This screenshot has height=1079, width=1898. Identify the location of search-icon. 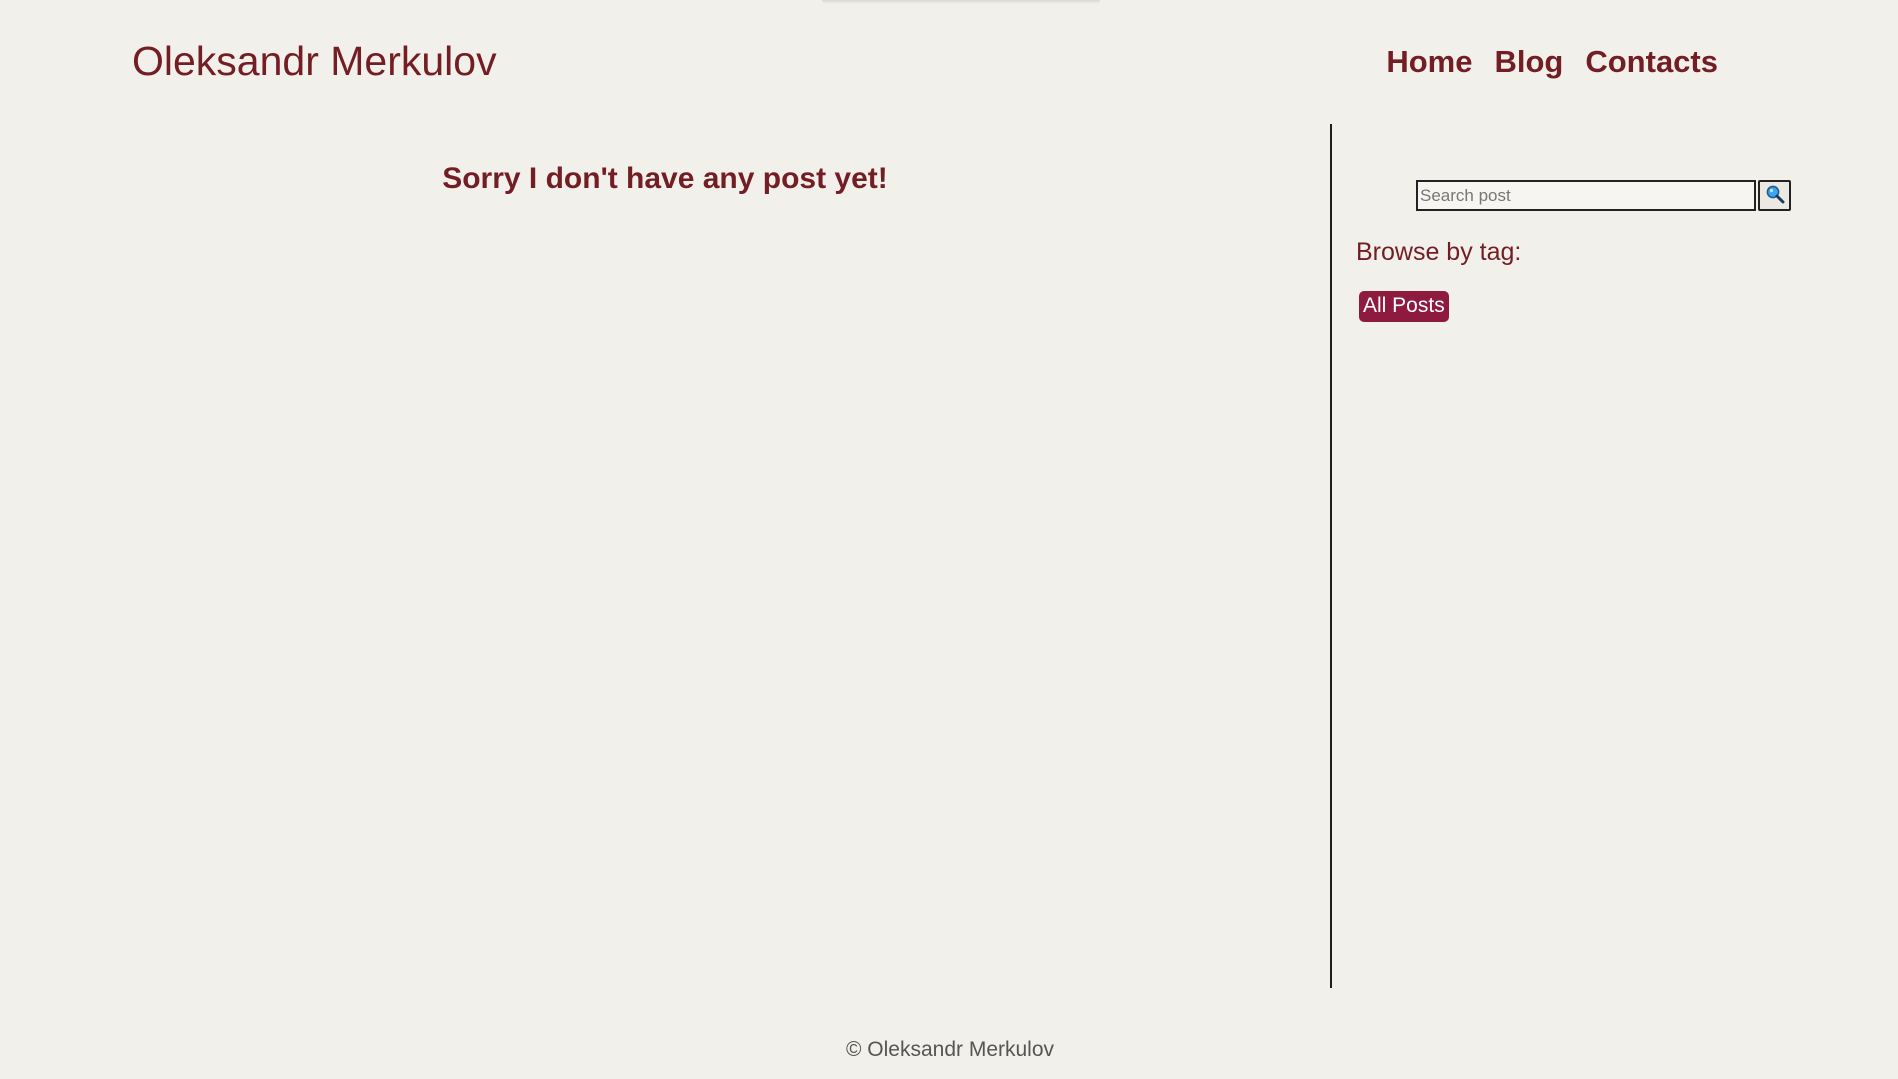
(1775, 195).